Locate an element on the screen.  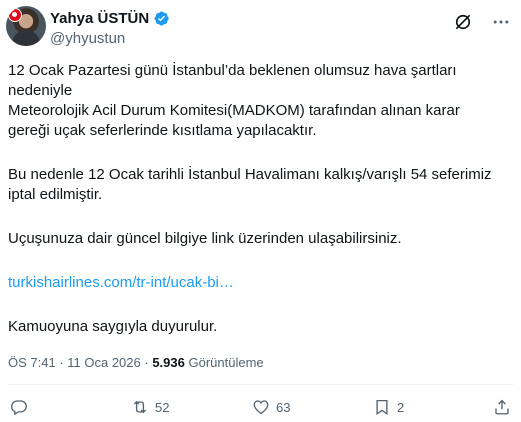
verified-badge-icon is located at coordinates (161, 18).